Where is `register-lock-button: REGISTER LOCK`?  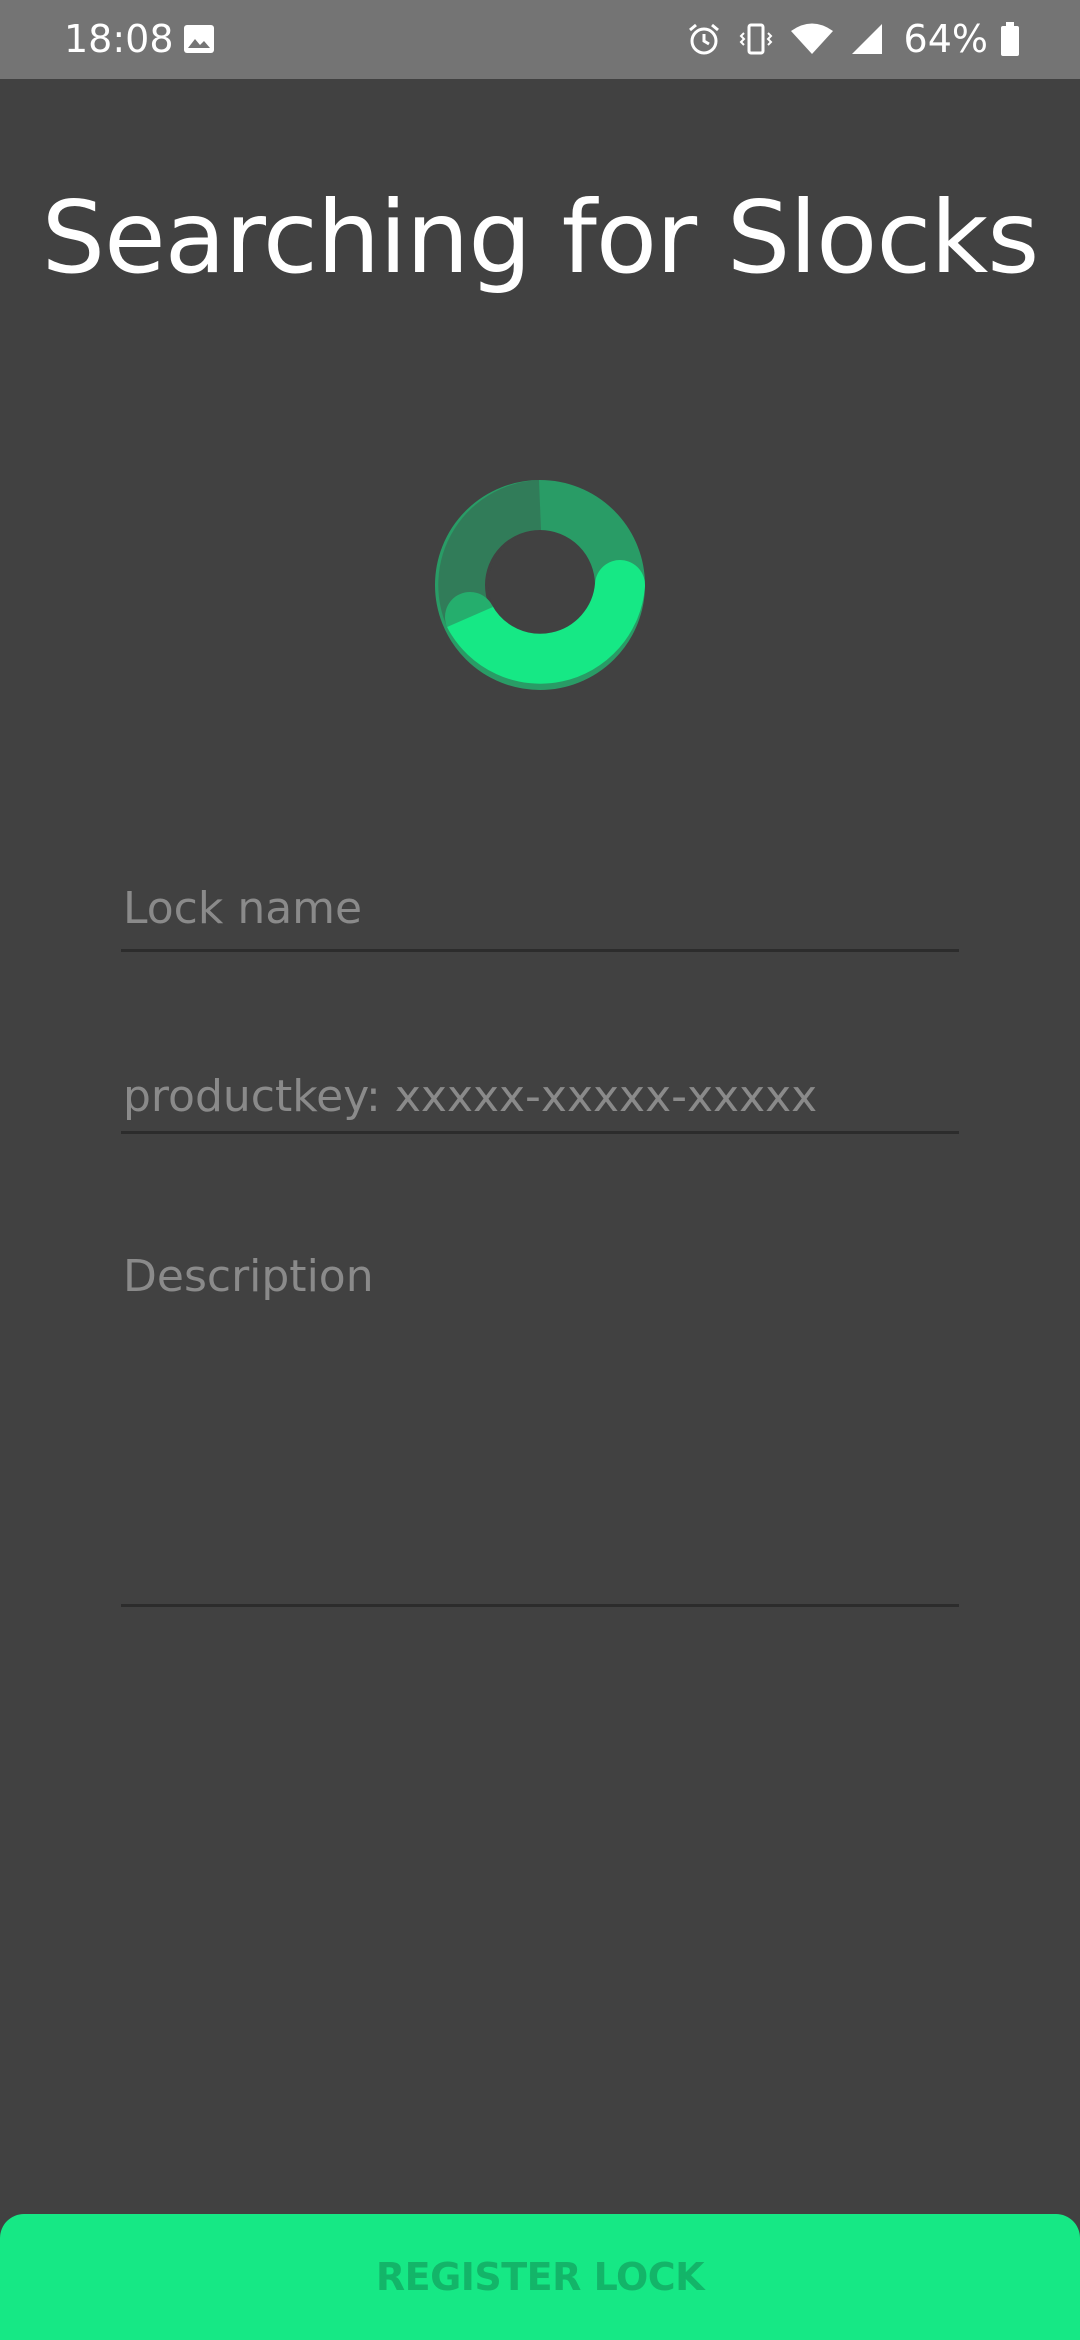
register-lock-button: REGISTER LOCK is located at coordinates (540, 2277).